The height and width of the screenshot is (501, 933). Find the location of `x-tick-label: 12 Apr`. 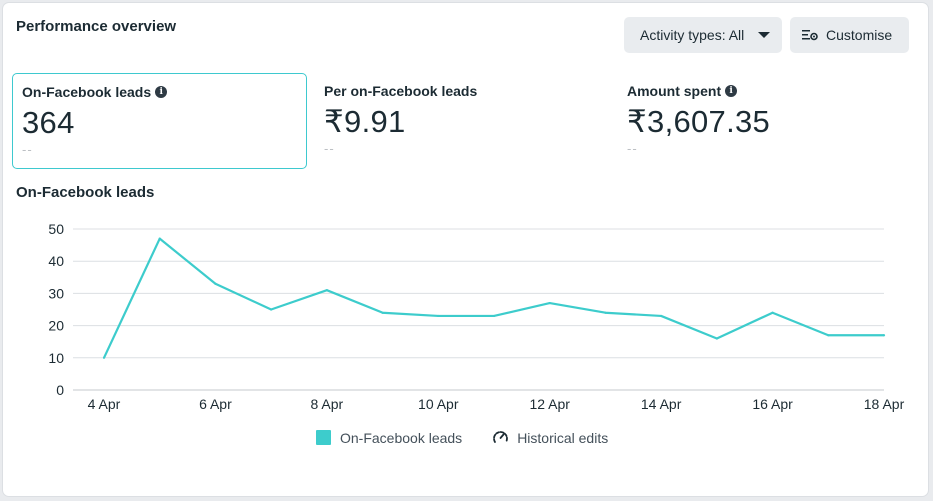

x-tick-label: 12 Apr is located at coordinates (549, 404).